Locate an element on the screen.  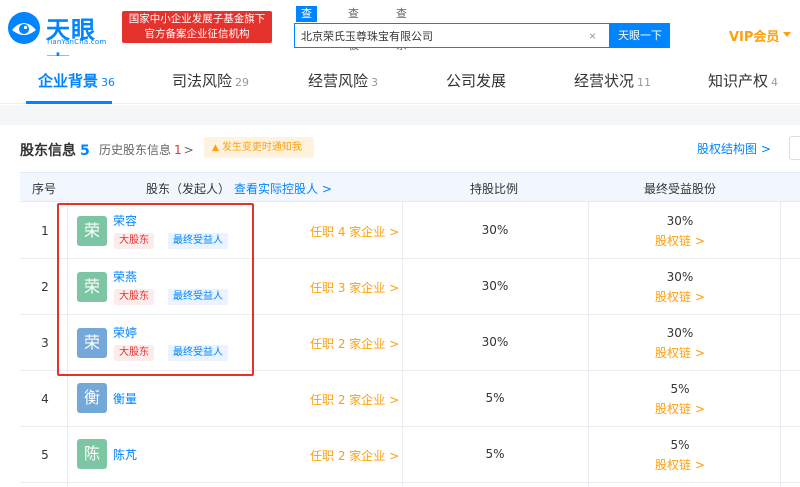
section-title-text: 股东信息 is located at coordinates (48, 151).